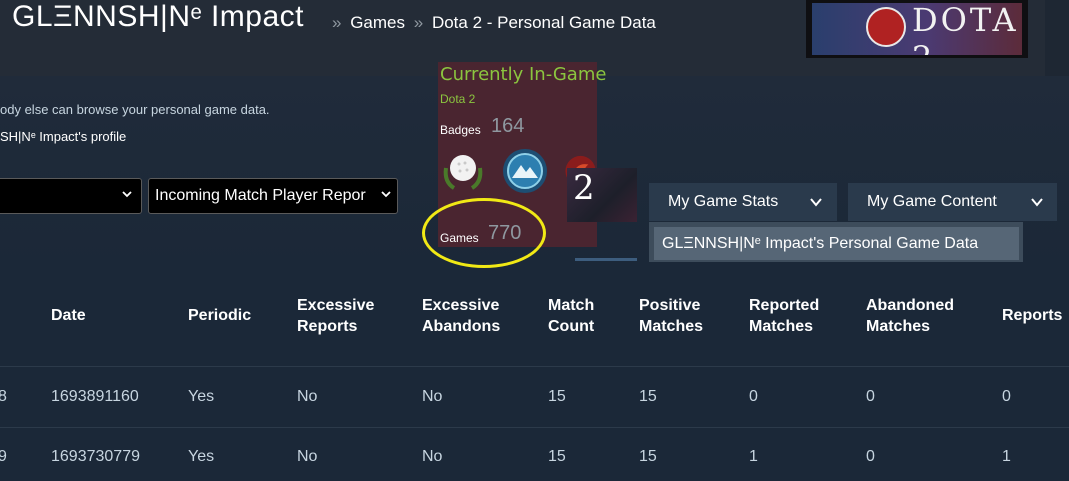 The height and width of the screenshot is (481, 1069). Describe the element at coordinates (463, 172) in the screenshot. I see `golf-badge-icon` at that location.